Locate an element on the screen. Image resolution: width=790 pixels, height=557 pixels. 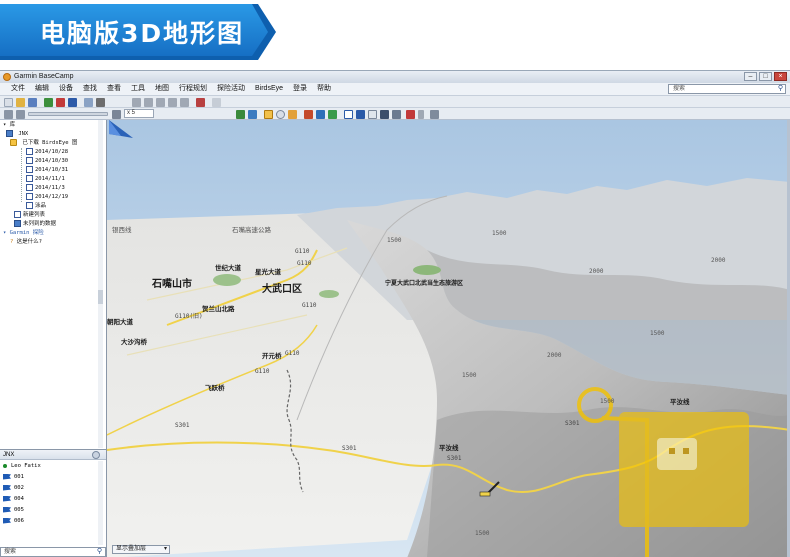
list-item: Leo Fatix is located at coordinates (22, 466).